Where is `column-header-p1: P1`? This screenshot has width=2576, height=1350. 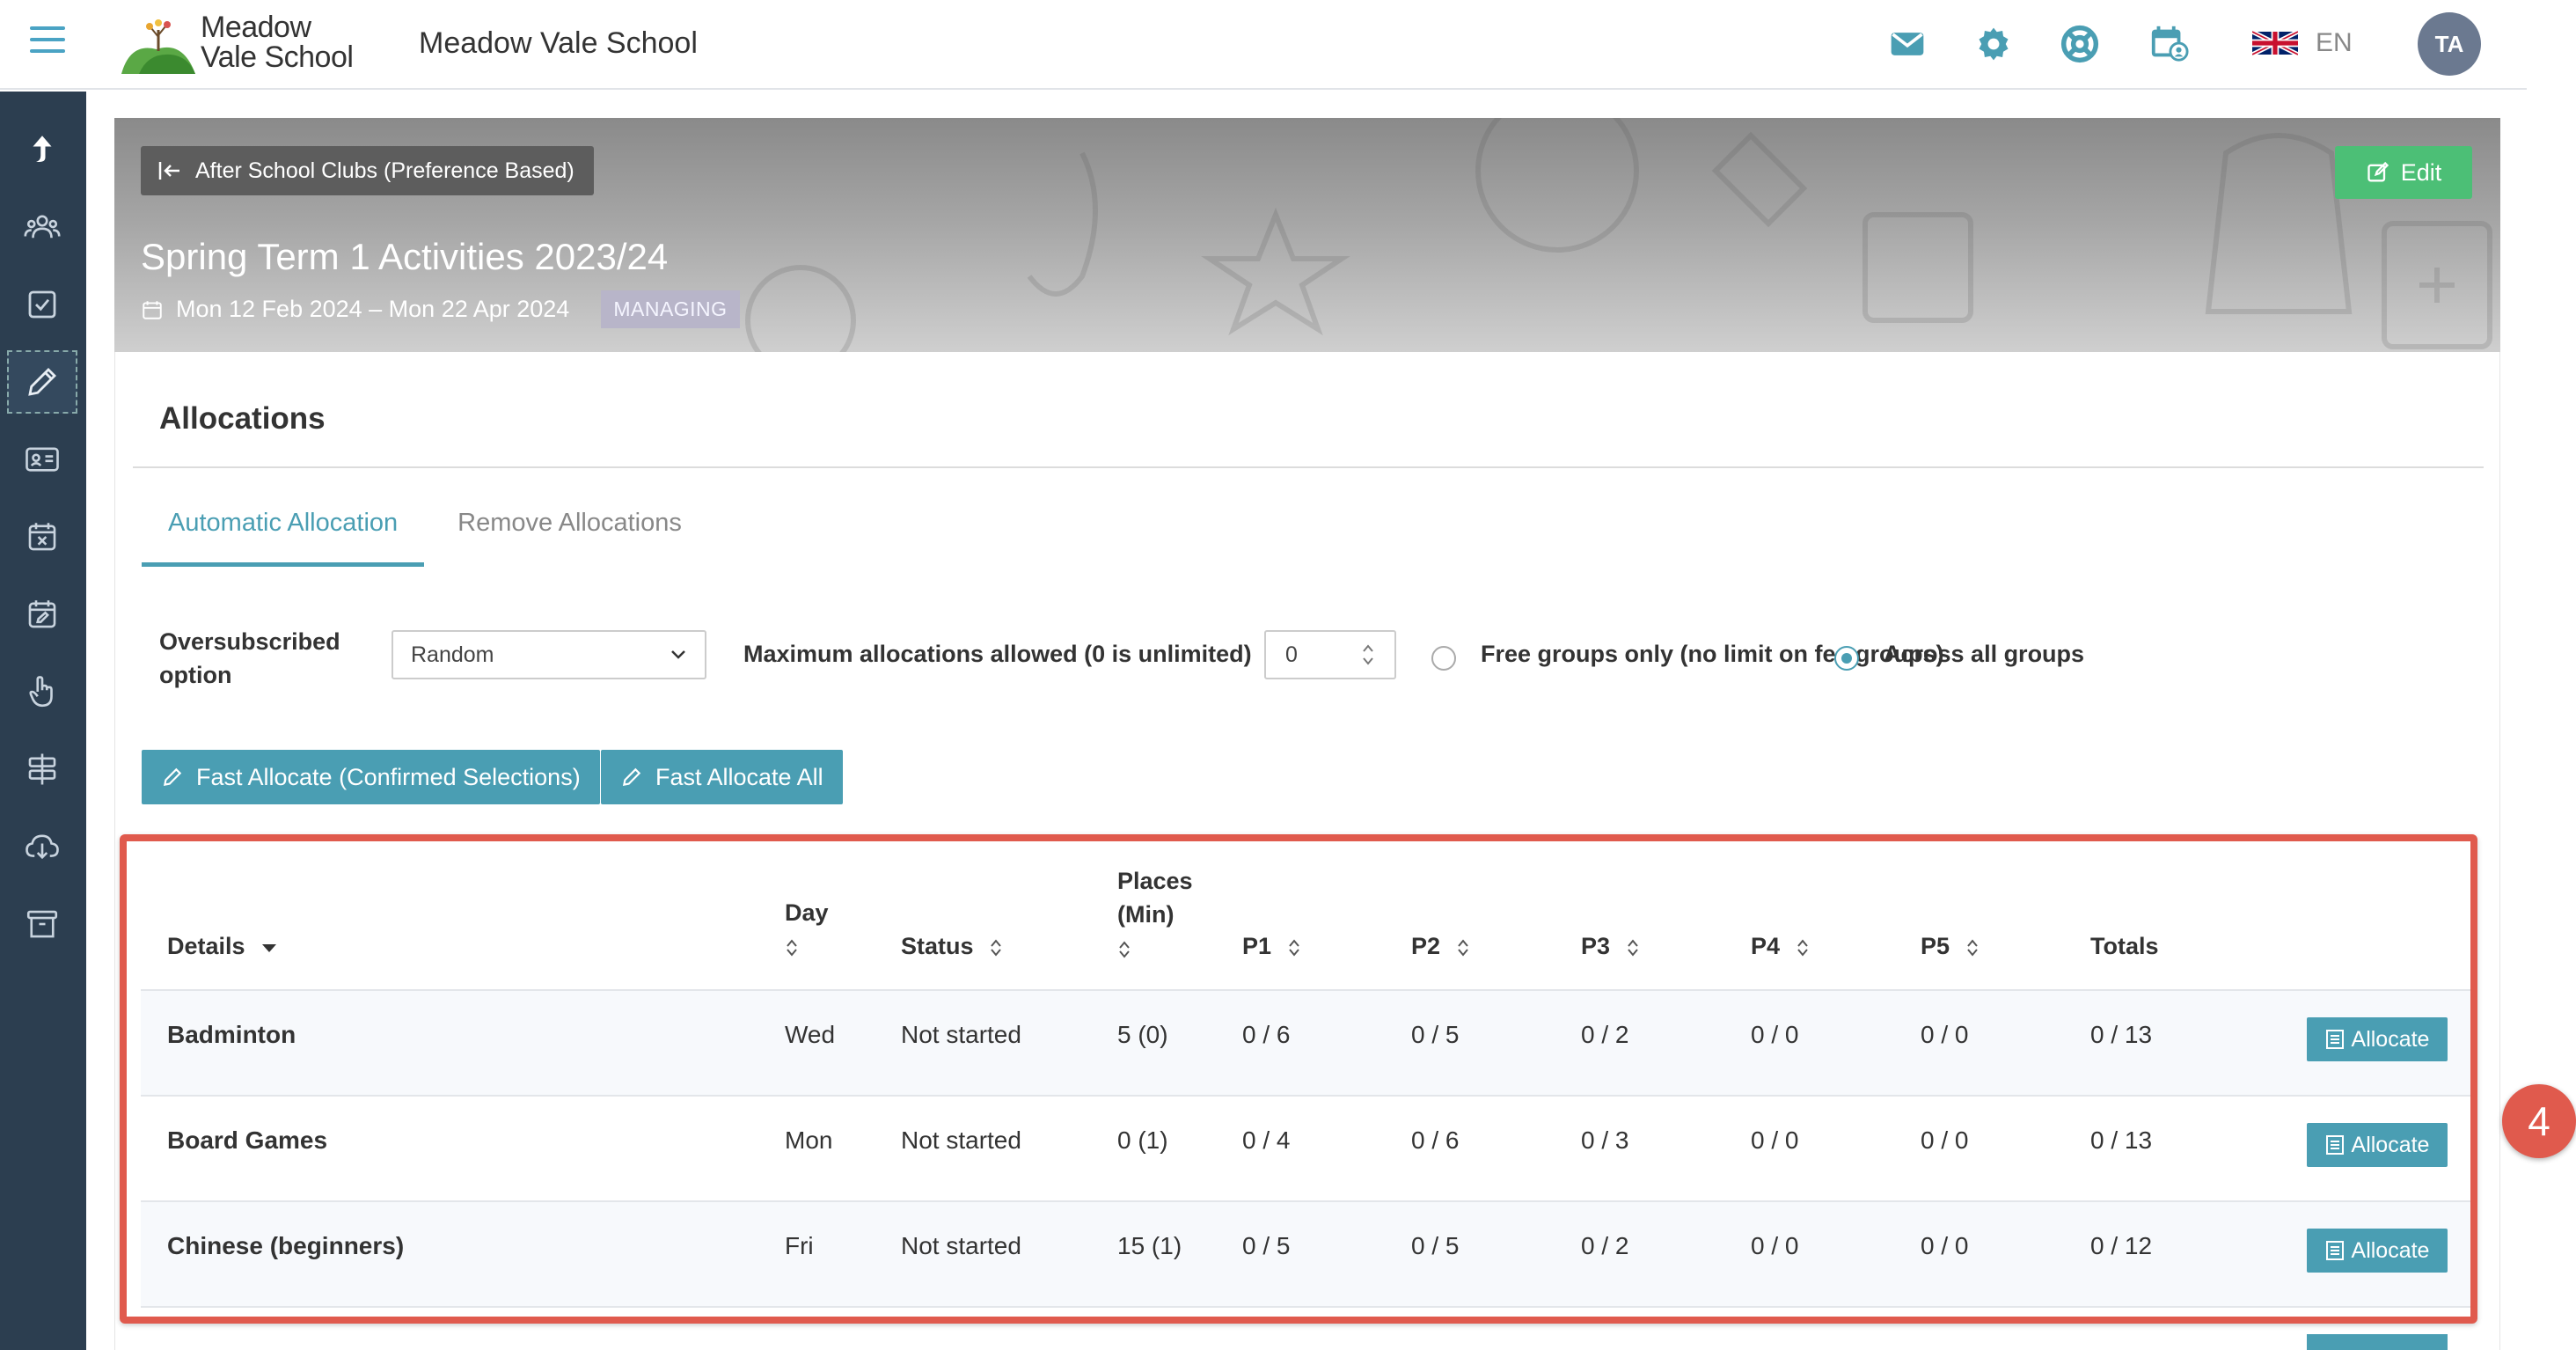 column-header-p1: P1 is located at coordinates (1271, 946).